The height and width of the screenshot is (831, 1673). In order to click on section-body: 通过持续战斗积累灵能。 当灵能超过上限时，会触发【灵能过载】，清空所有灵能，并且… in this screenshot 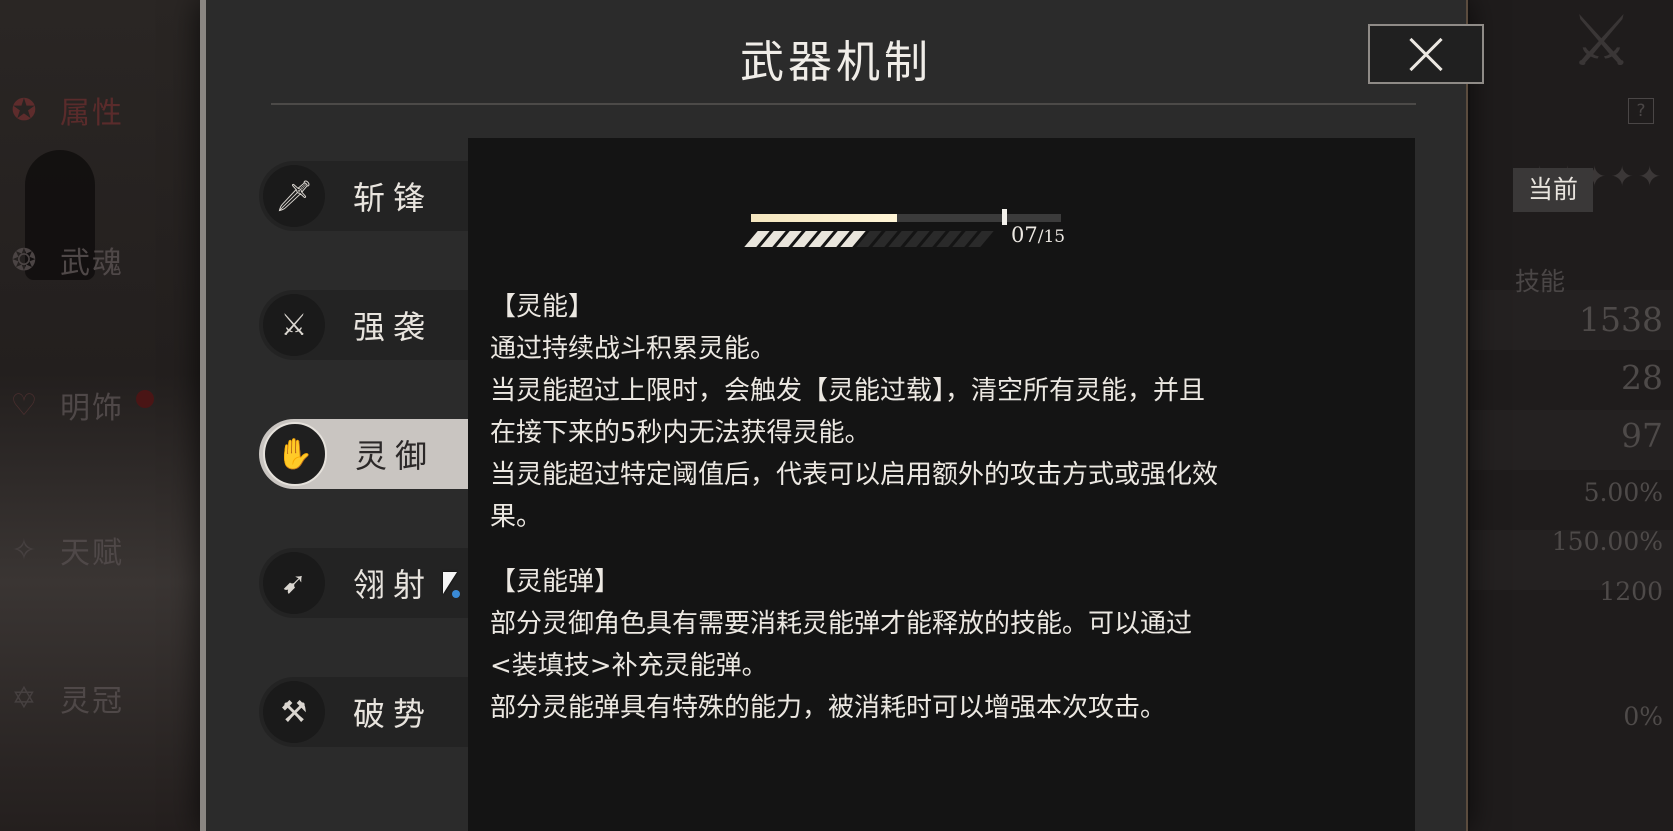, I will do `click(920, 433)`.